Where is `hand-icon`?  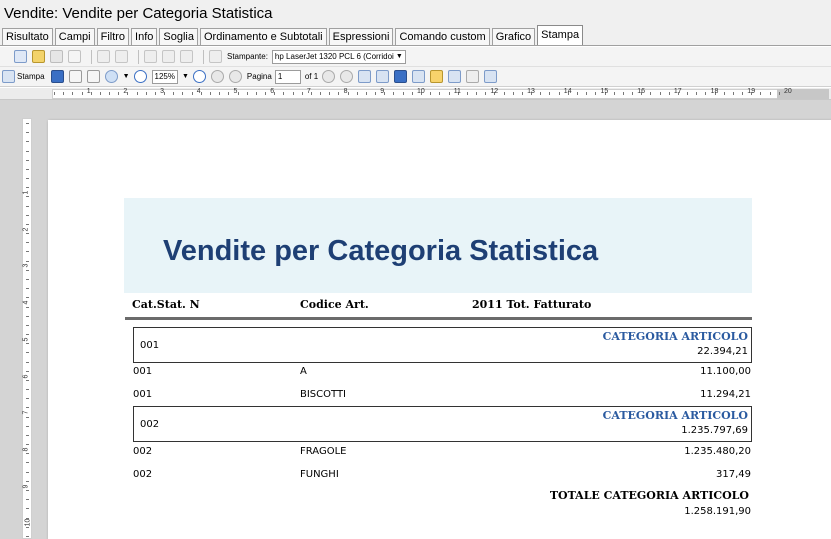
hand-icon is located at coordinates (437, 76).